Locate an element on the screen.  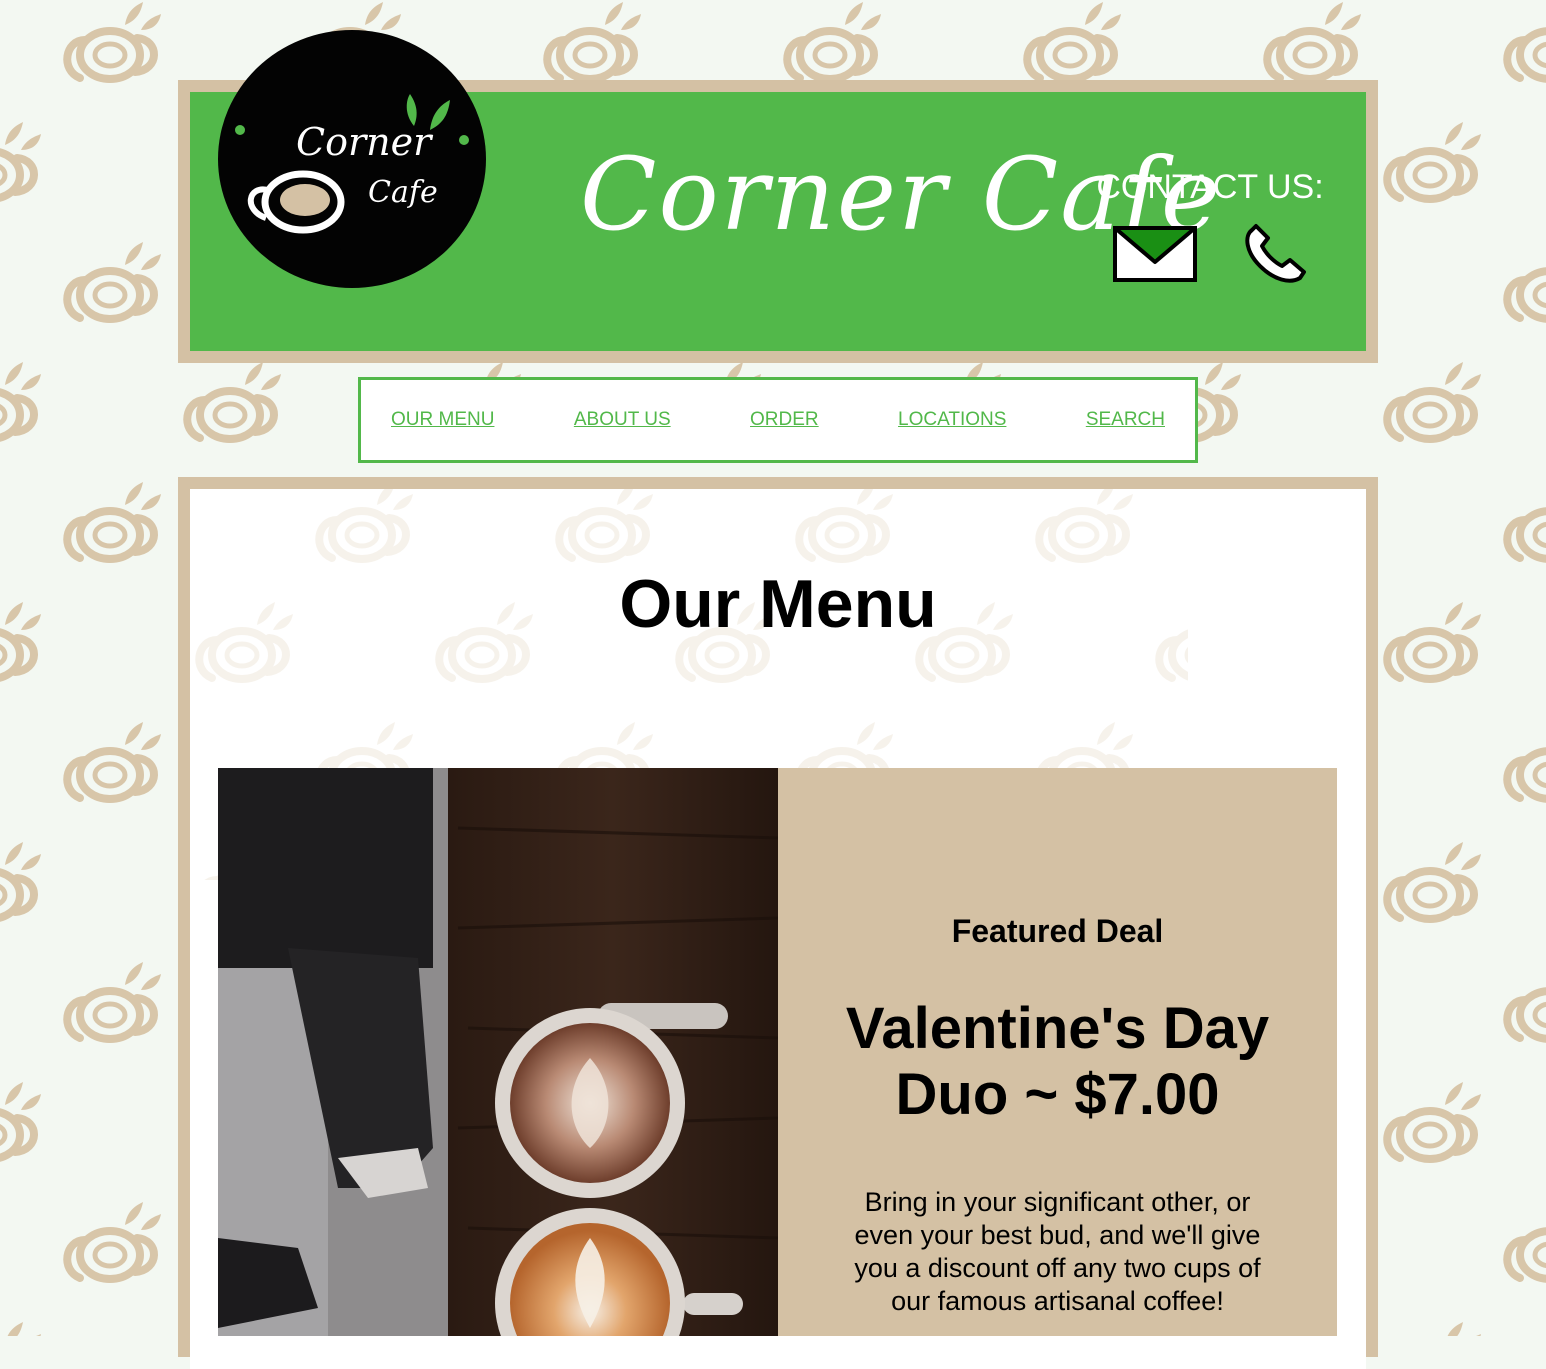
logo-text-line1: Corner is located at coordinates (365, 142).